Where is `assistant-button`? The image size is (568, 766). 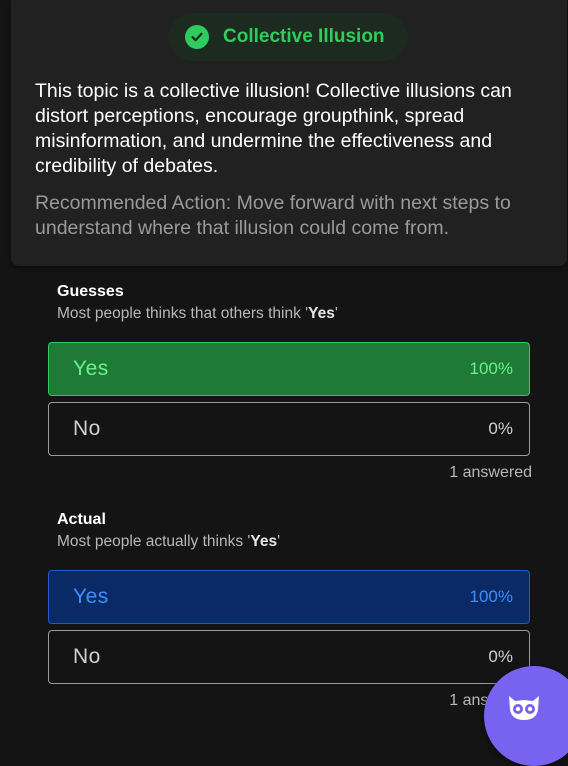
assistant-button is located at coordinates (526, 716).